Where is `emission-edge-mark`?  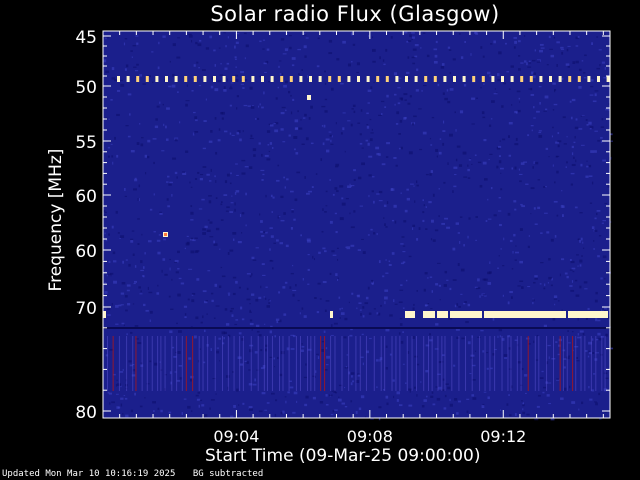
emission-edge-mark is located at coordinates (331, 314).